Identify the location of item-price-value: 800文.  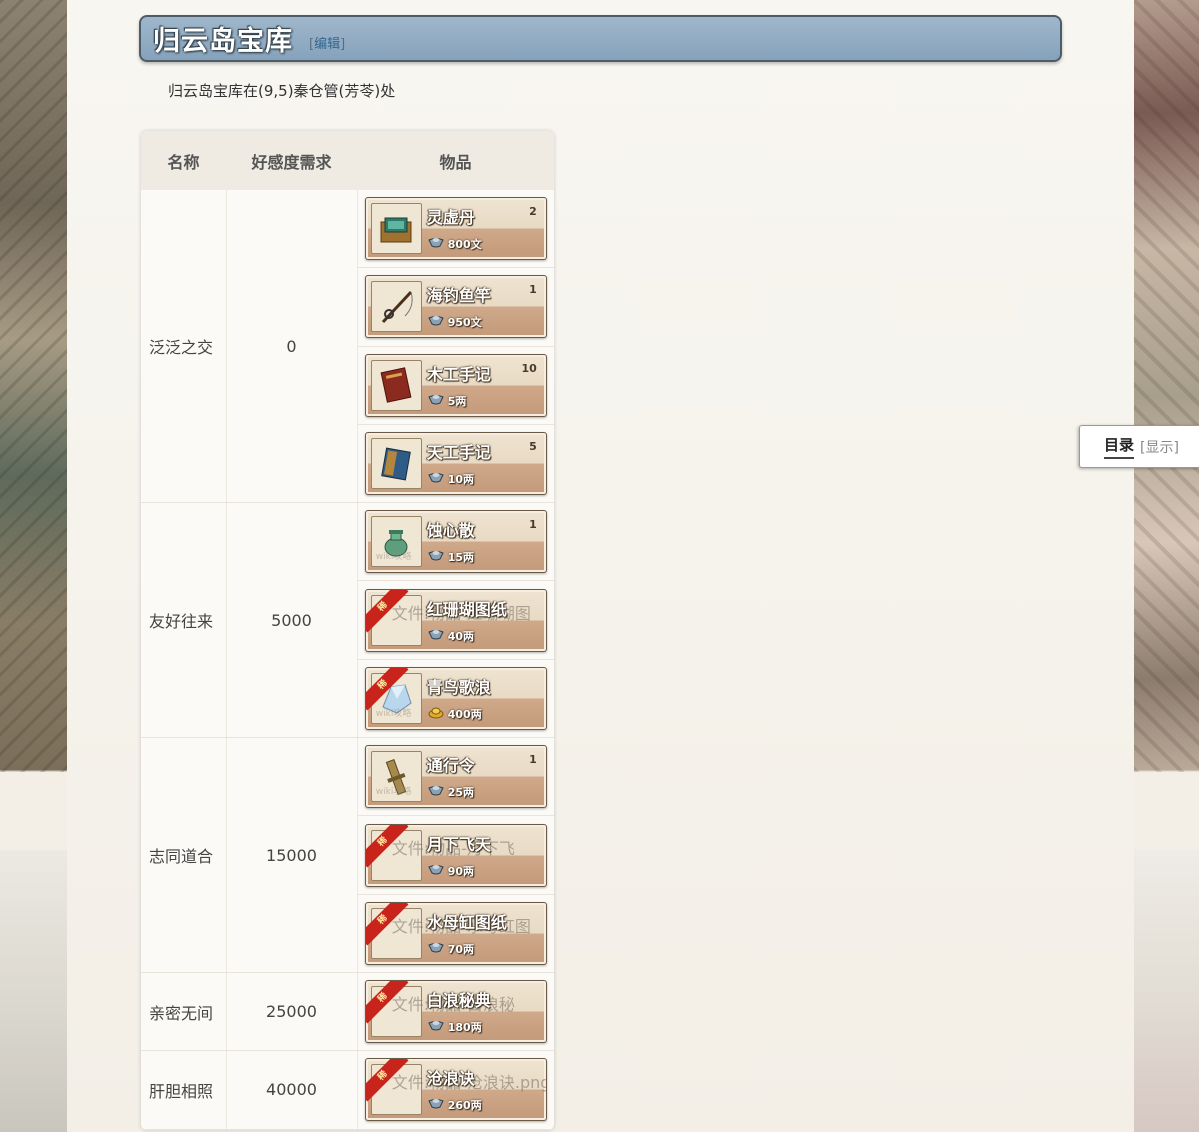
(464, 245).